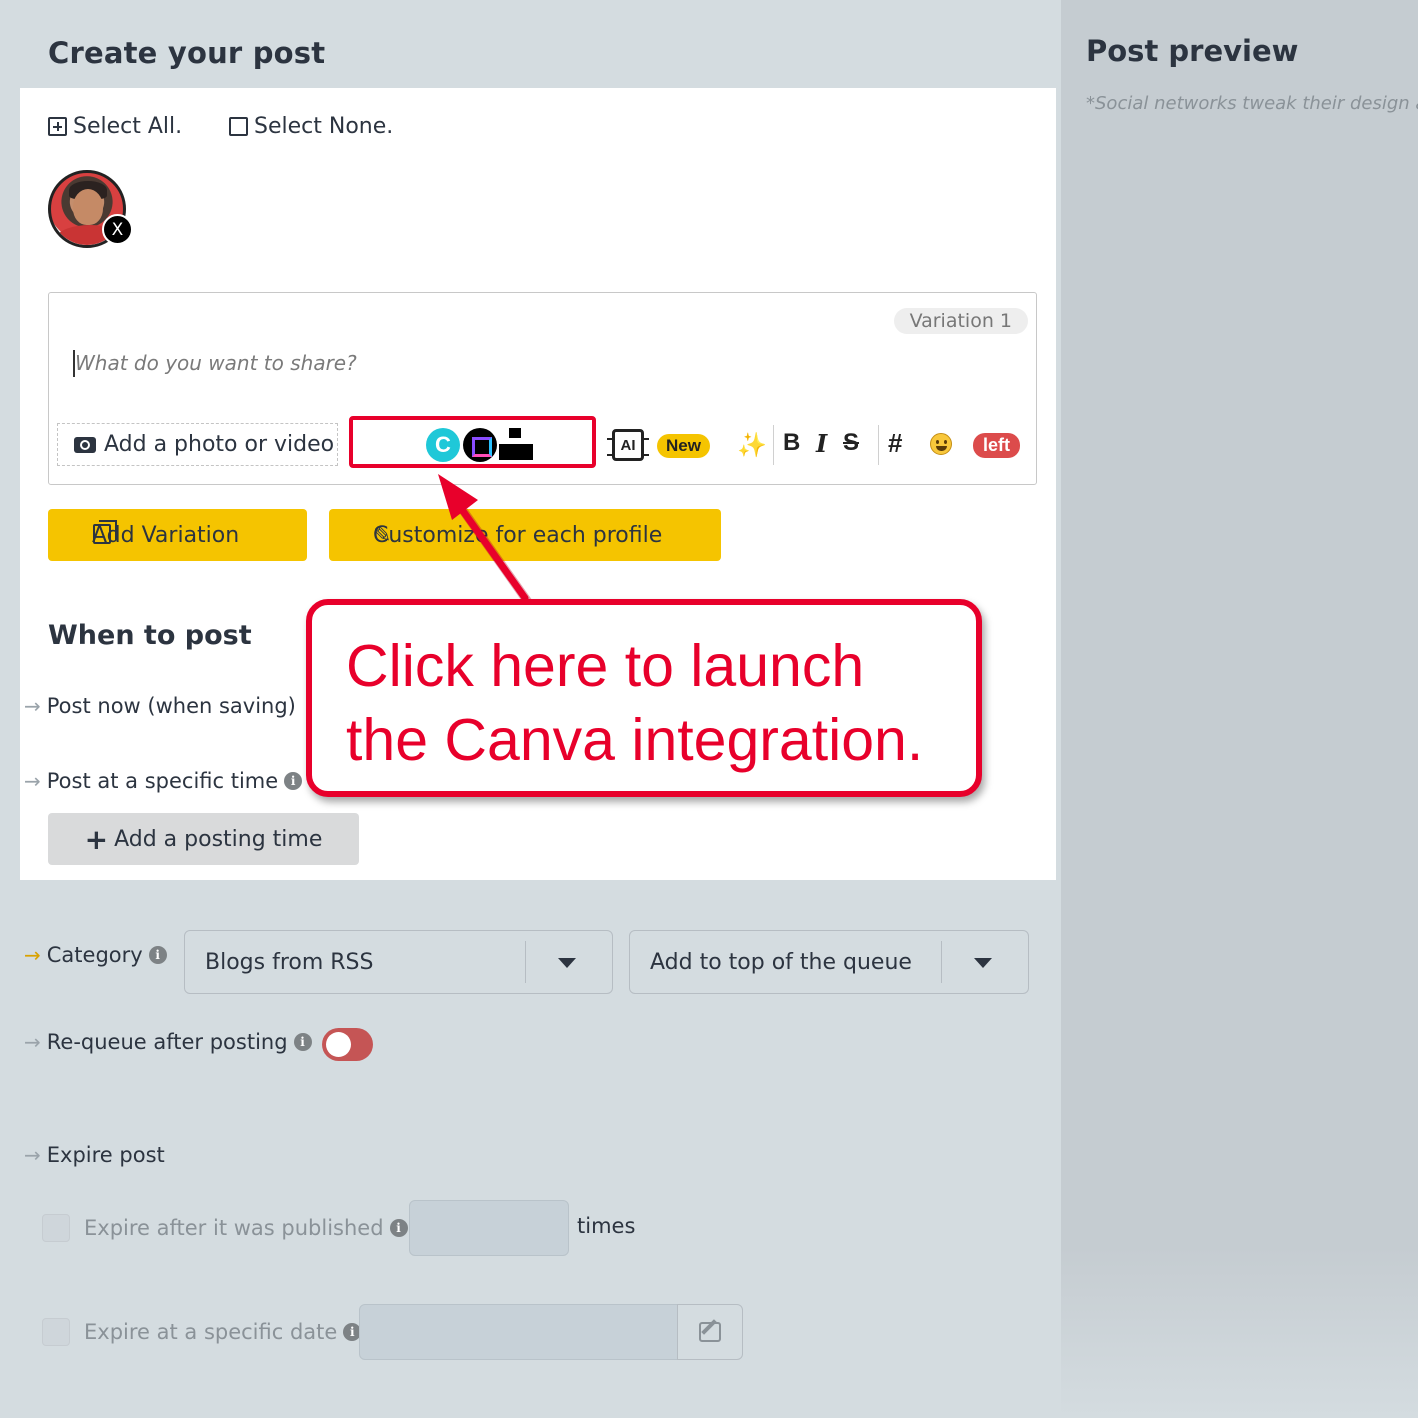 The image size is (1418, 1418). What do you see at coordinates (85, 444) in the screenshot?
I see `camera-icon` at bounding box center [85, 444].